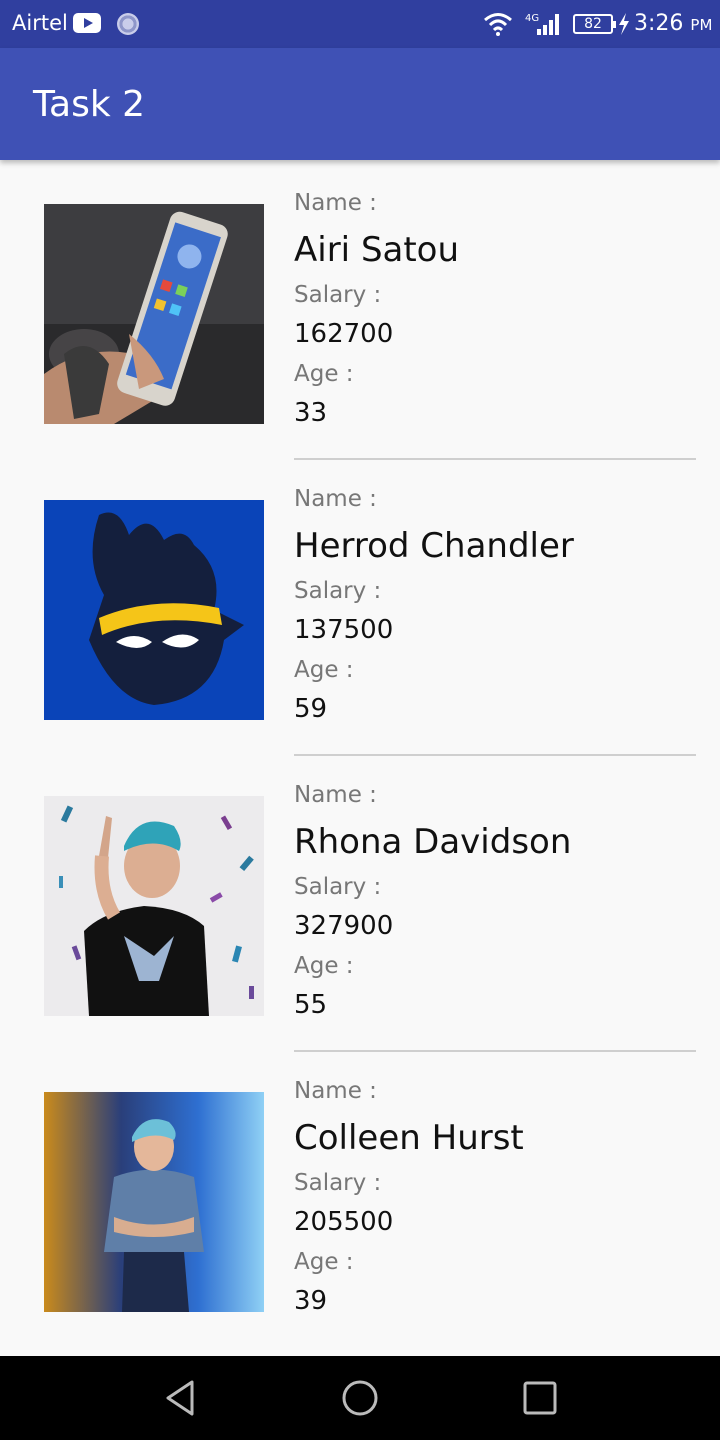 The image size is (720, 1440). I want to click on back-icon, so click(180, 1398).